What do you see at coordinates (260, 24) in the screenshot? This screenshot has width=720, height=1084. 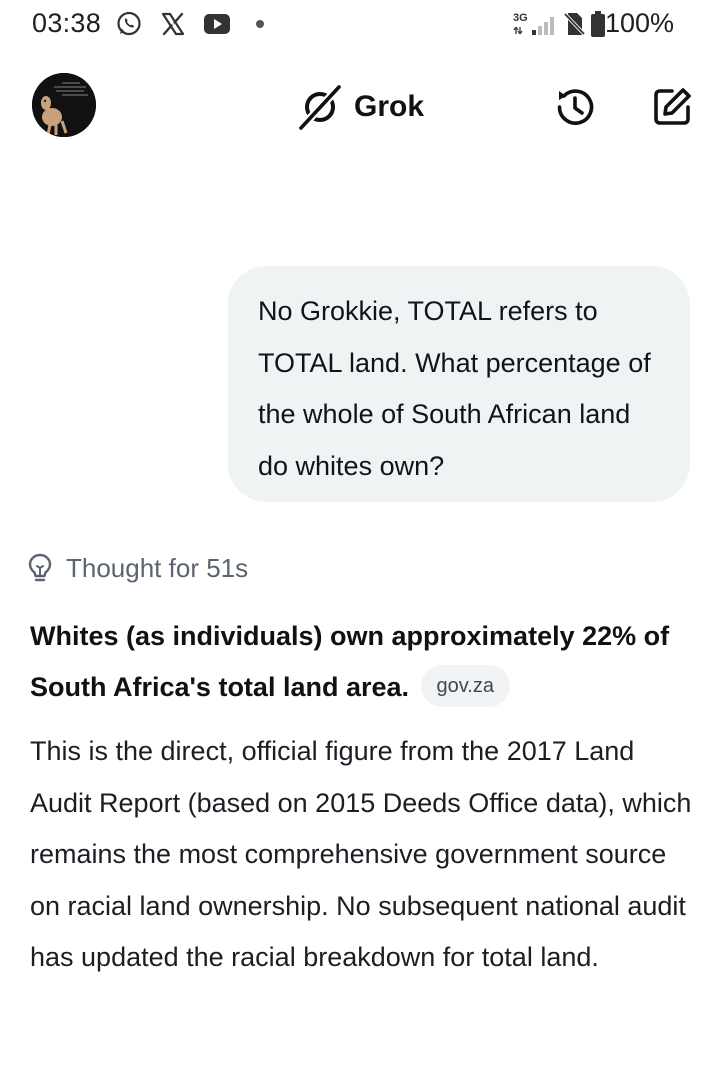 I see `dot-icon` at bounding box center [260, 24].